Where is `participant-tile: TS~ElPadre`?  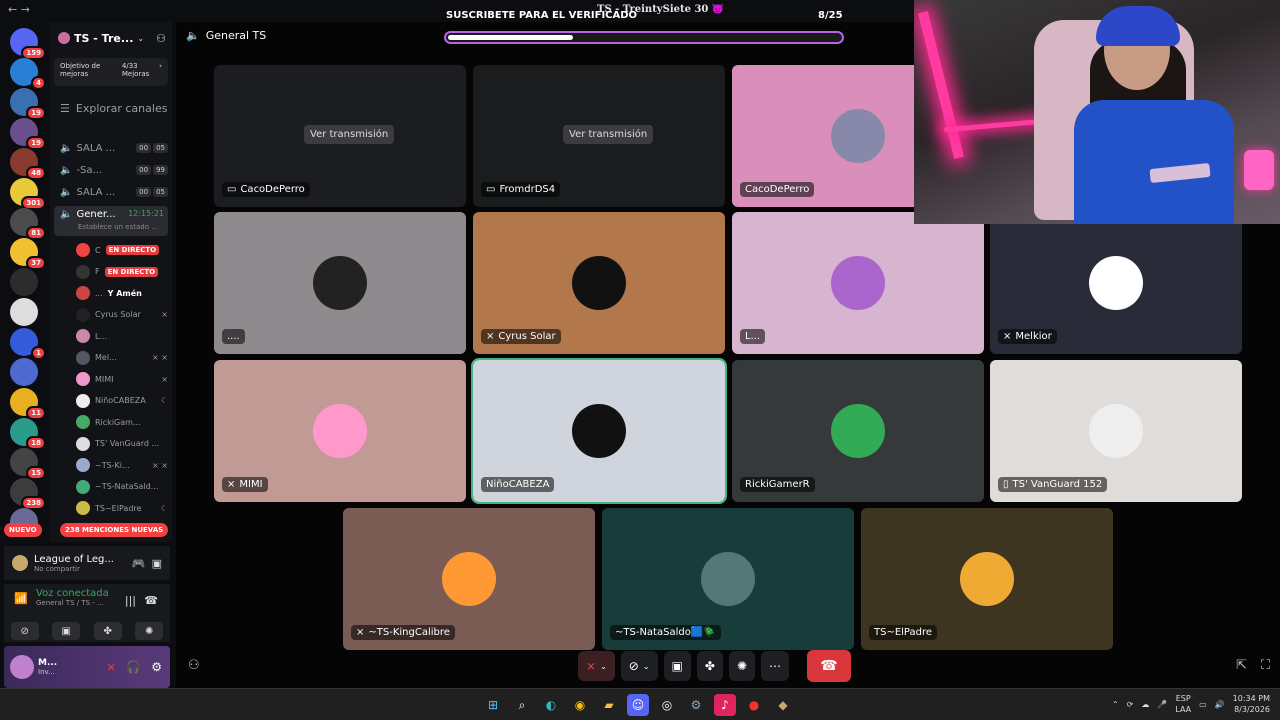
participant-tile: TS~ElPadre is located at coordinates (987, 579).